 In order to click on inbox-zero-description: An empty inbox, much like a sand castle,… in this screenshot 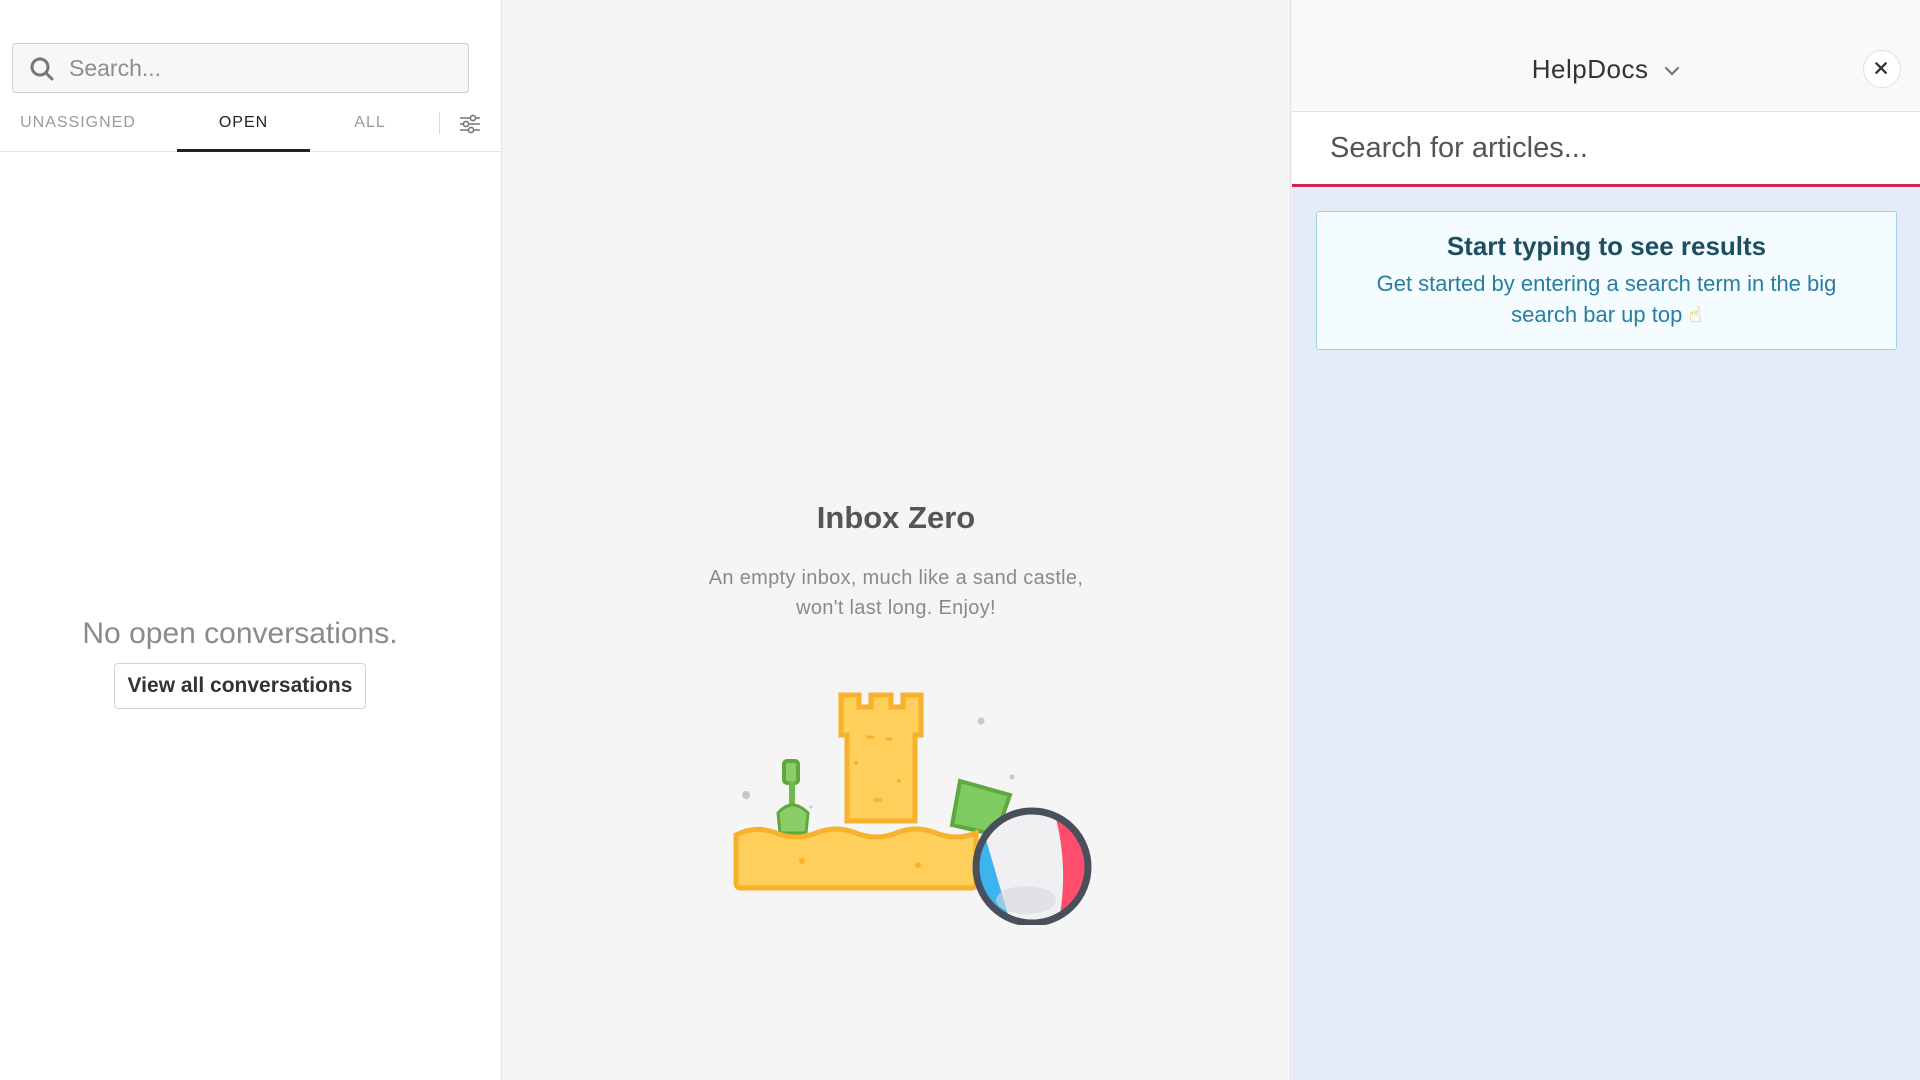, I will do `click(896, 593)`.